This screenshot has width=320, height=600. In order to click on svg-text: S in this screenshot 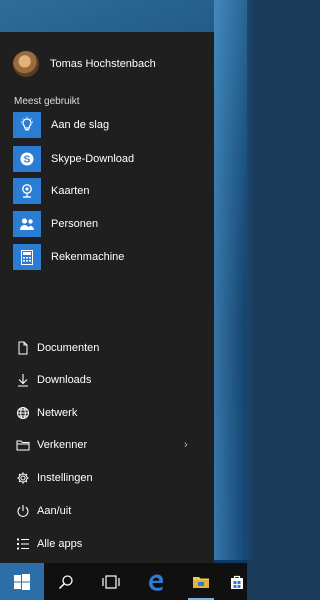, I will do `click(27, 160)`.